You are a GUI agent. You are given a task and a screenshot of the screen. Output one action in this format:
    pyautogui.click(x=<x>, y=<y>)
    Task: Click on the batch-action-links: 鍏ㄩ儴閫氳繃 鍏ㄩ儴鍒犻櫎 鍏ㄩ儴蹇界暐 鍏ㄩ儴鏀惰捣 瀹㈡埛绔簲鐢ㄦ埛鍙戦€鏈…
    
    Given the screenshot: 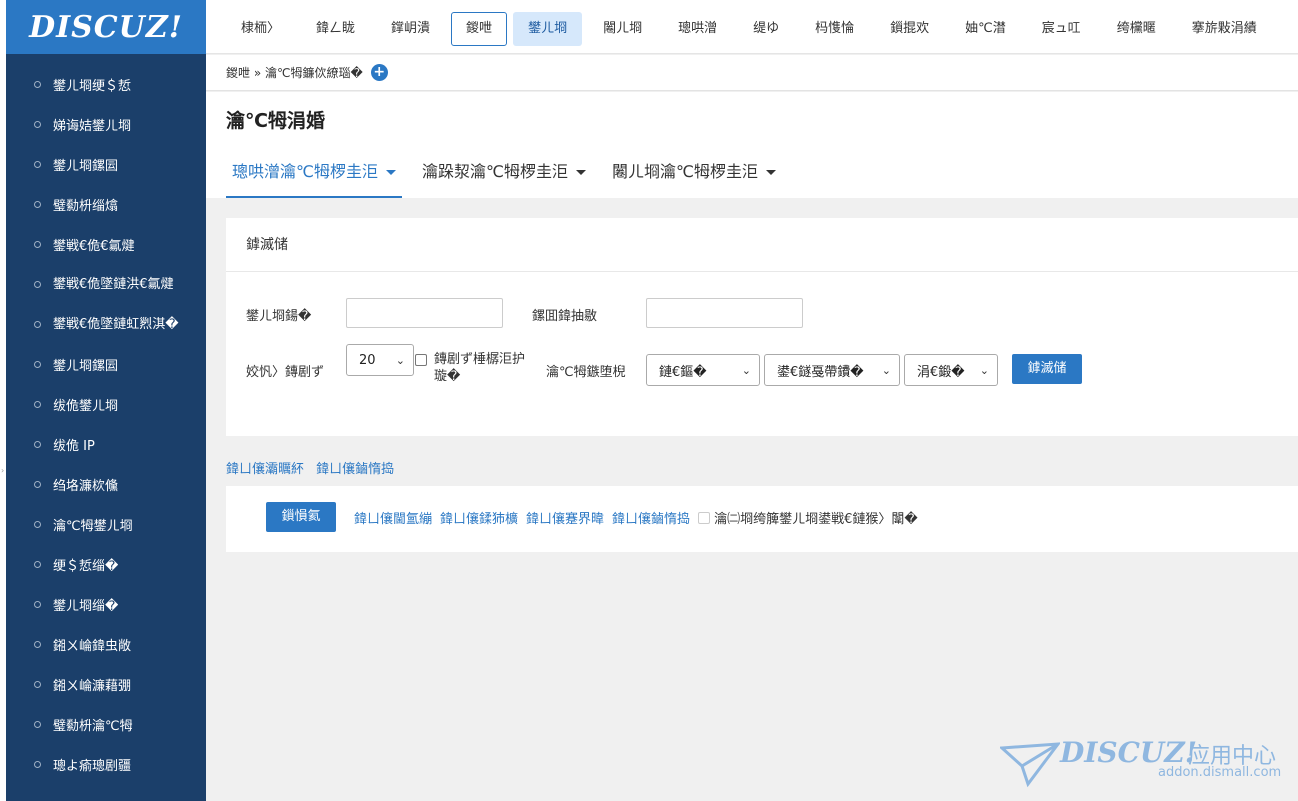 What is the action you would take?
    pyautogui.click(x=636, y=517)
    